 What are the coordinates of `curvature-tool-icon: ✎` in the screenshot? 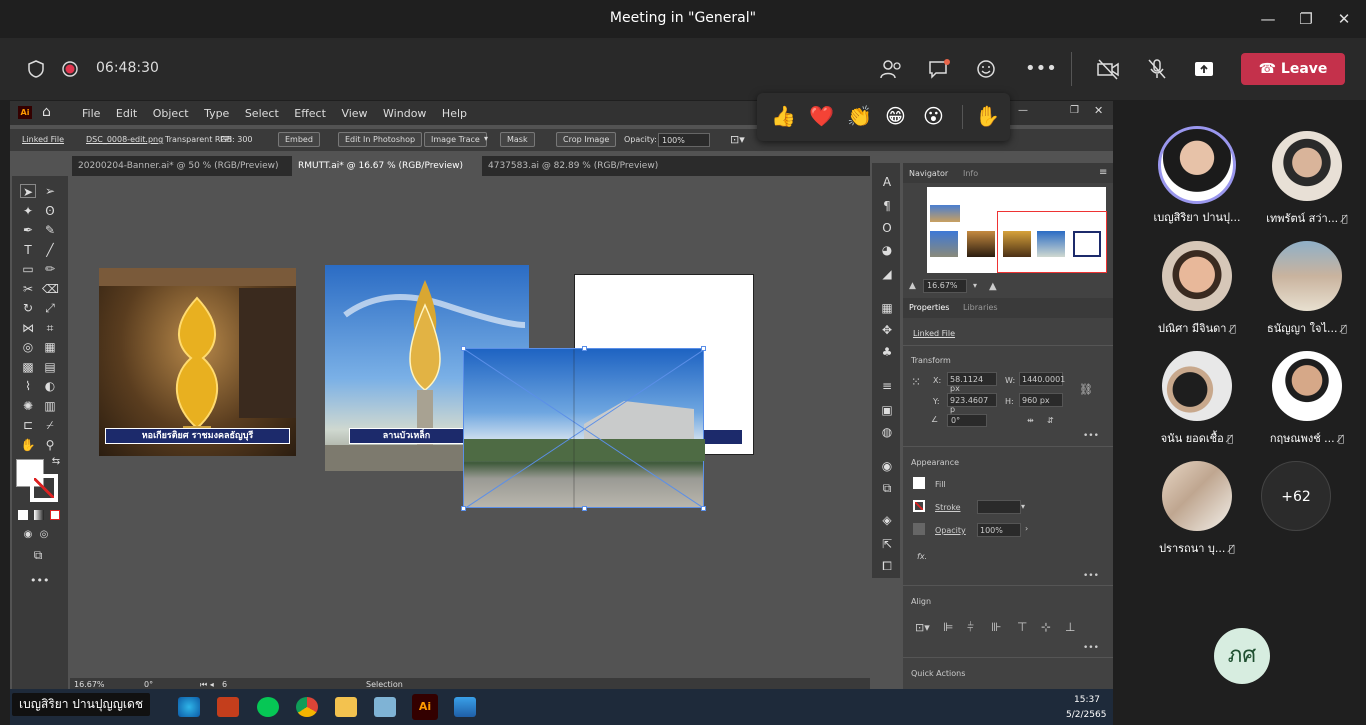 It's located at (50, 230).